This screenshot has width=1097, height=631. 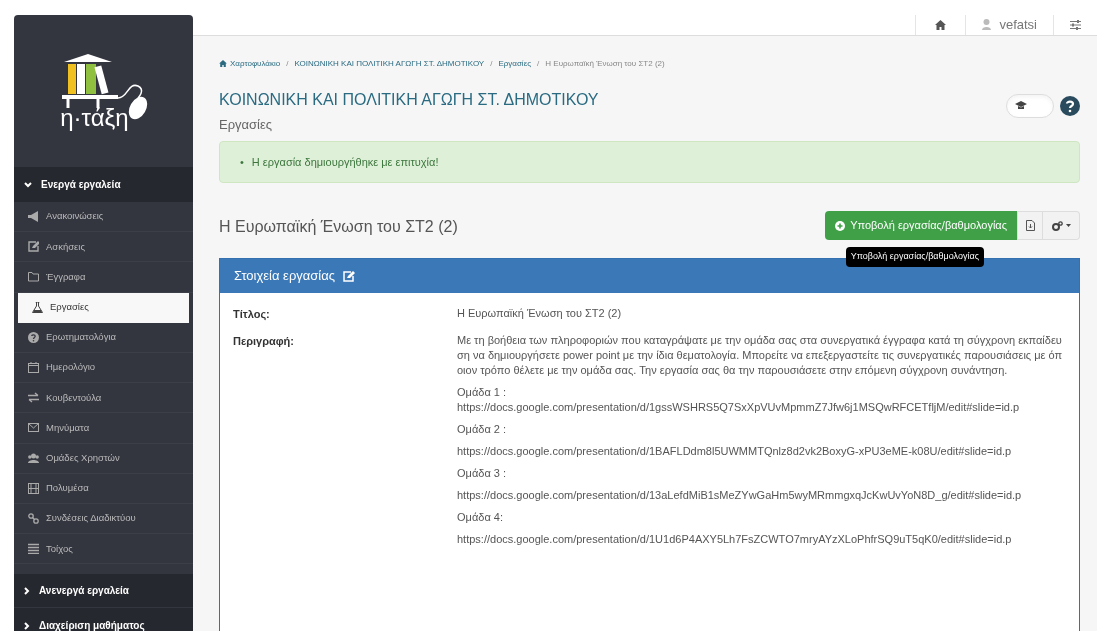 What do you see at coordinates (252, 314) in the screenshot?
I see `field-label: Τίτλος:` at bounding box center [252, 314].